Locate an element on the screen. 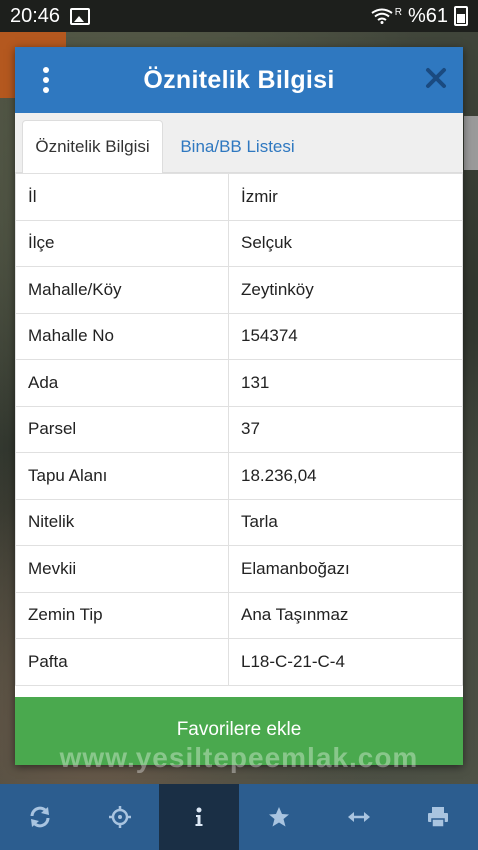 The height and width of the screenshot is (850, 478). table-row: İl İzmir is located at coordinates (239, 197).